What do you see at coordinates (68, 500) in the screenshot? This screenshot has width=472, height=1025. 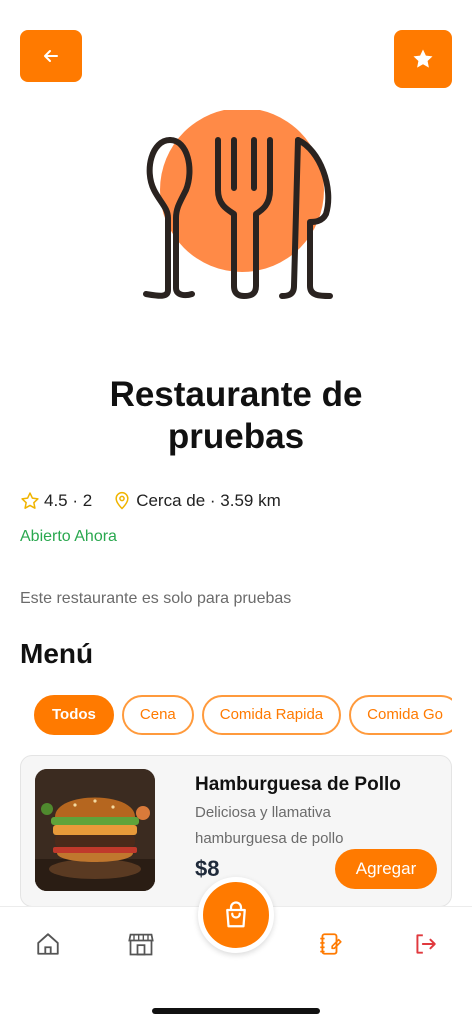 I see `rating-text: 4.5 · 2` at bounding box center [68, 500].